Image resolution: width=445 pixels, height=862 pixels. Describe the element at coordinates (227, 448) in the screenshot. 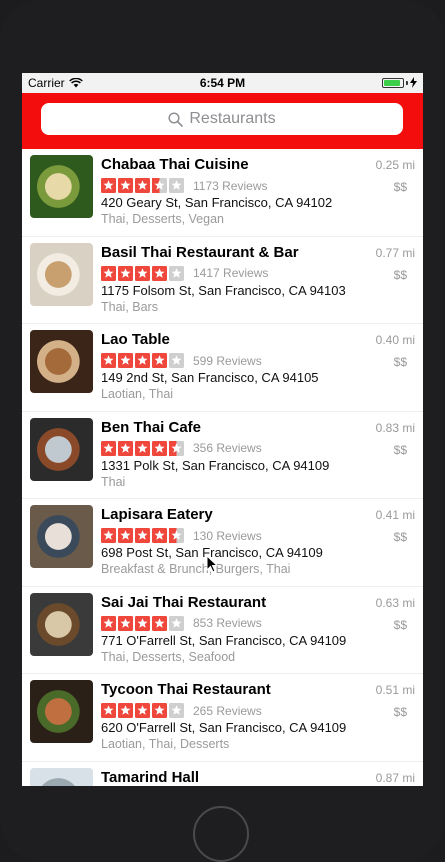

I see `review-count: 356 Reviews` at that location.